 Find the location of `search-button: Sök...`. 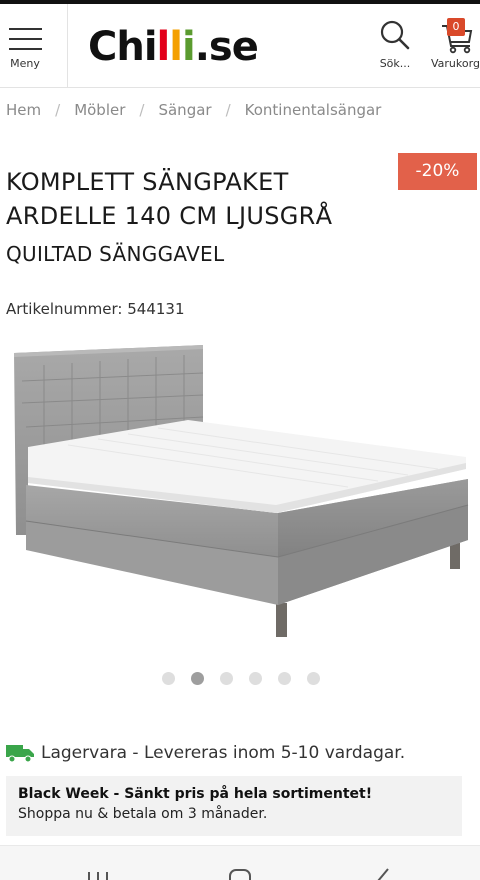

search-button: Sök... is located at coordinates (395, 45).